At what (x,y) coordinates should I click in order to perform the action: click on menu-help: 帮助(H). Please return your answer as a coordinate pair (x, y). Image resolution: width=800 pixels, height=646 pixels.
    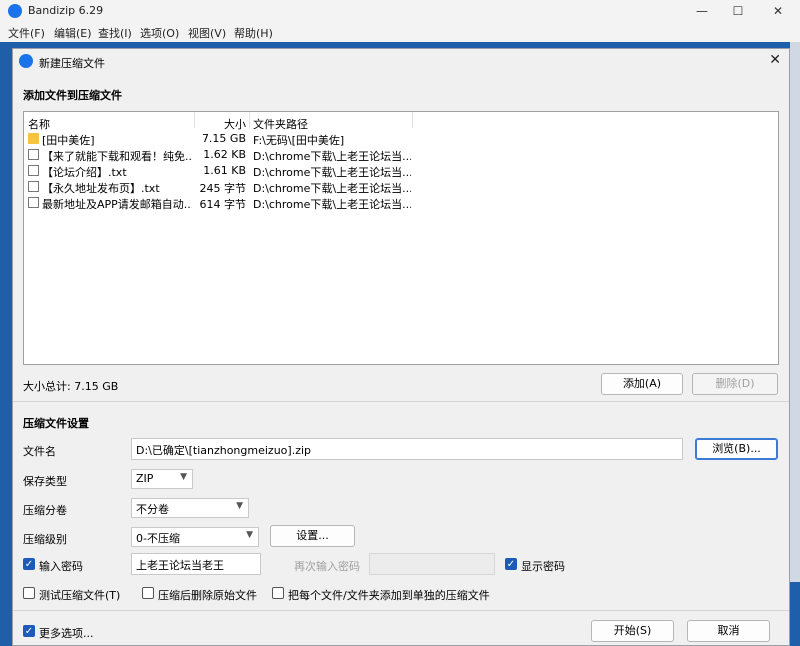
    Looking at the image, I should click on (253, 33).